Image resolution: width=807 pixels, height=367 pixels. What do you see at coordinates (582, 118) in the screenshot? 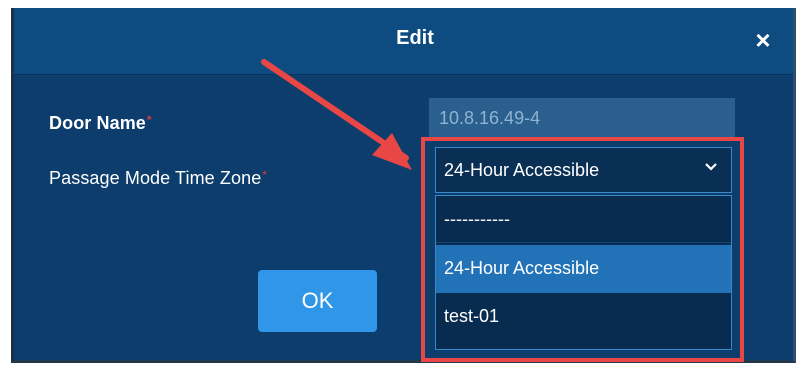
I see `door-name-input` at bounding box center [582, 118].